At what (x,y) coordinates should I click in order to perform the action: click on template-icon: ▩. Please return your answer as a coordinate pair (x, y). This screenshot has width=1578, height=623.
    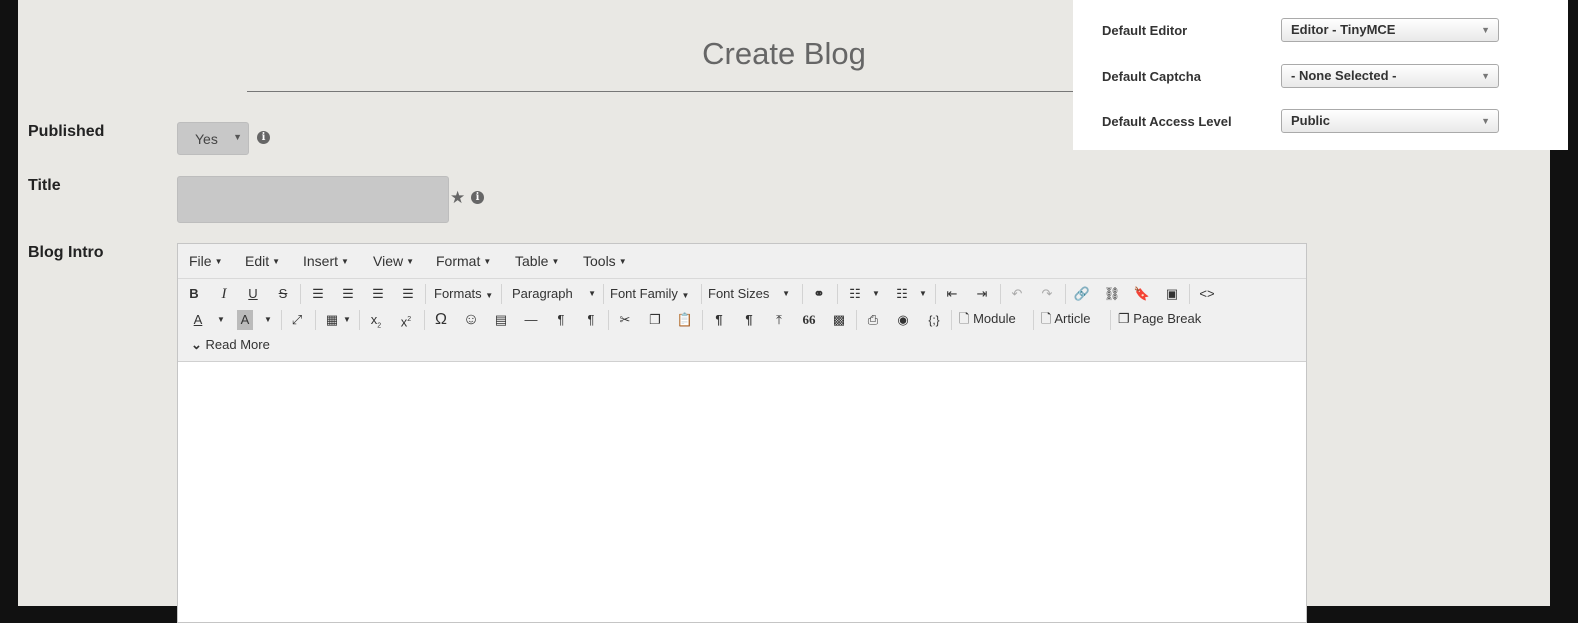
    Looking at the image, I should click on (839, 320).